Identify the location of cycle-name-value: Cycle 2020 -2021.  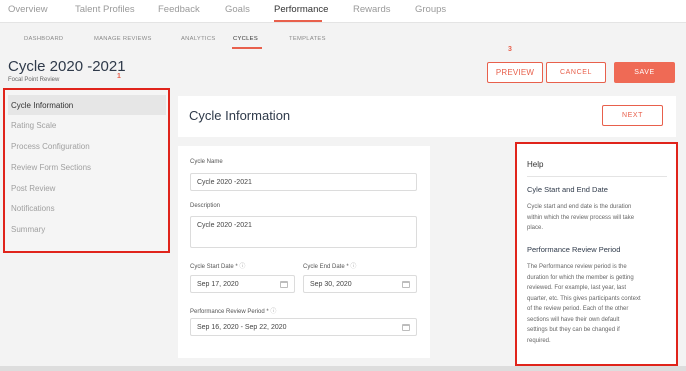
(224, 182).